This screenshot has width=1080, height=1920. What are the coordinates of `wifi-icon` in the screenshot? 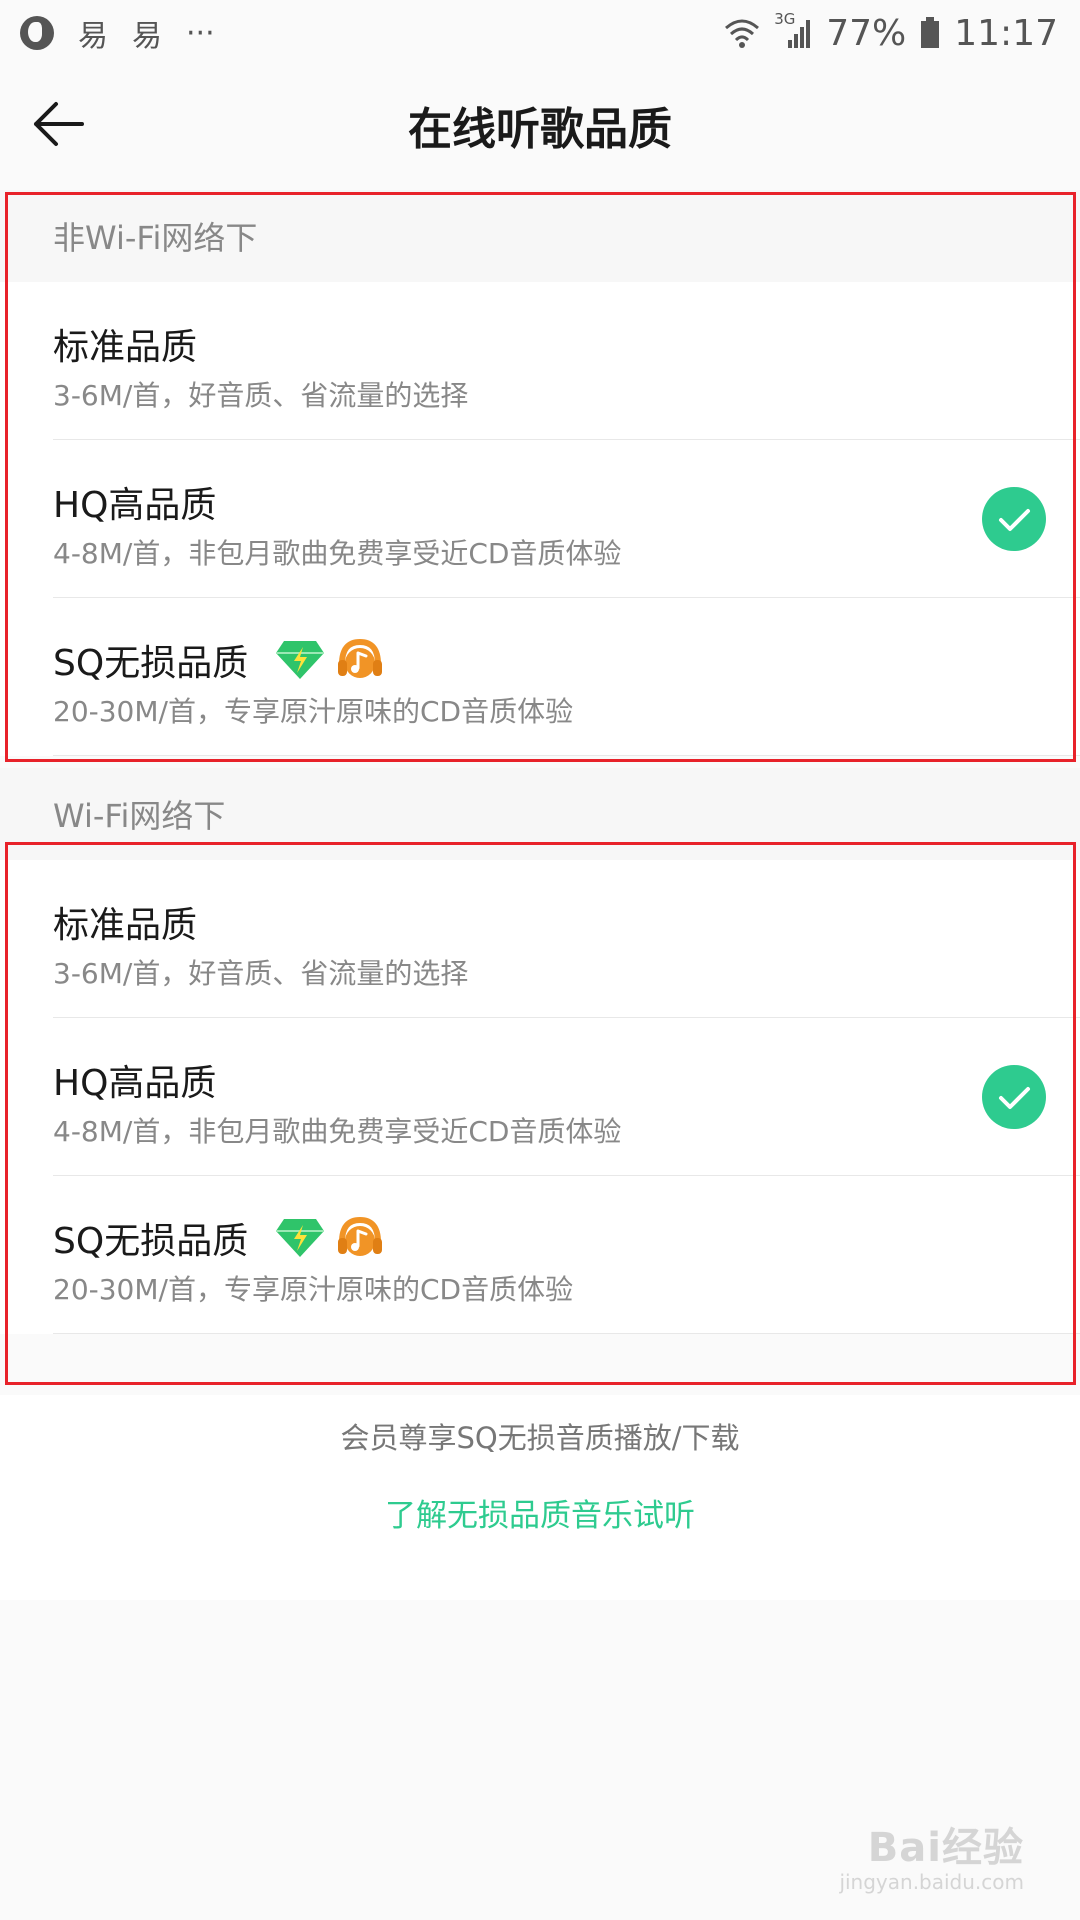 It's located at (742, 33).